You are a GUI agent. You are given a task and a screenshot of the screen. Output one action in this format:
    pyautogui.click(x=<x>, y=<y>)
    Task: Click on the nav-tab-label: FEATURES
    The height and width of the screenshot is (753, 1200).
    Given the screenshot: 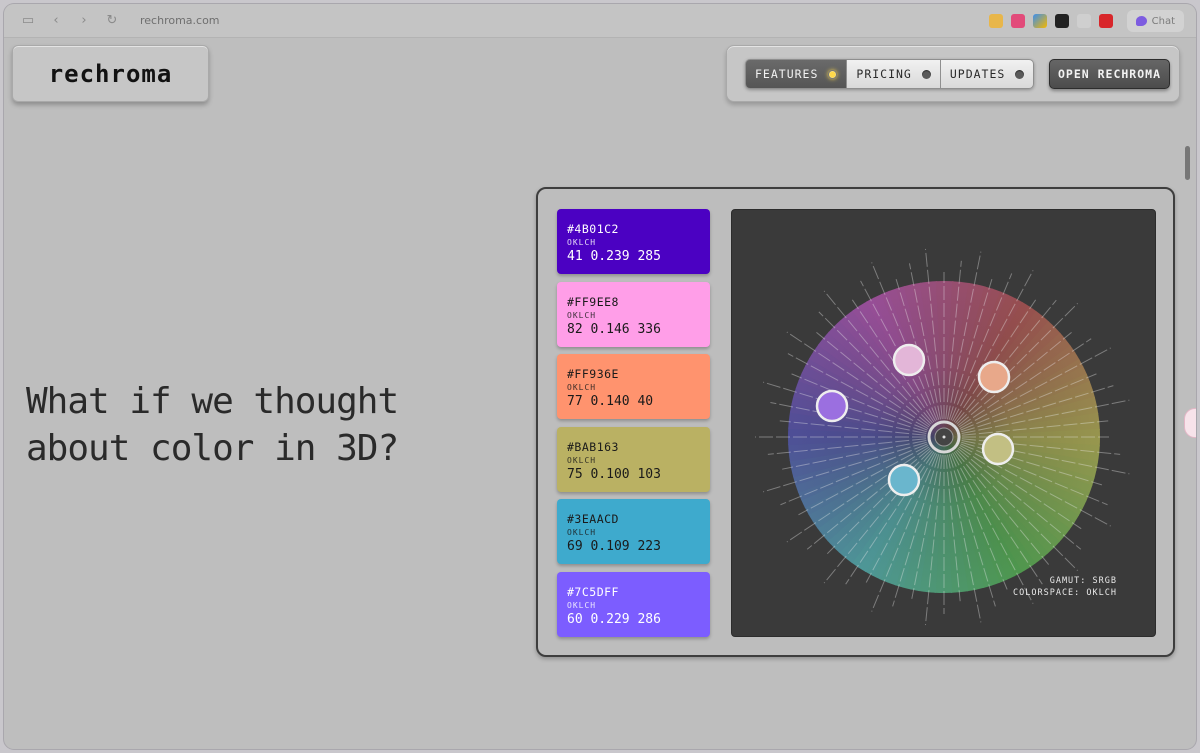 What is the action you would take?
    pyautogui.click(x=787, y=74)
    